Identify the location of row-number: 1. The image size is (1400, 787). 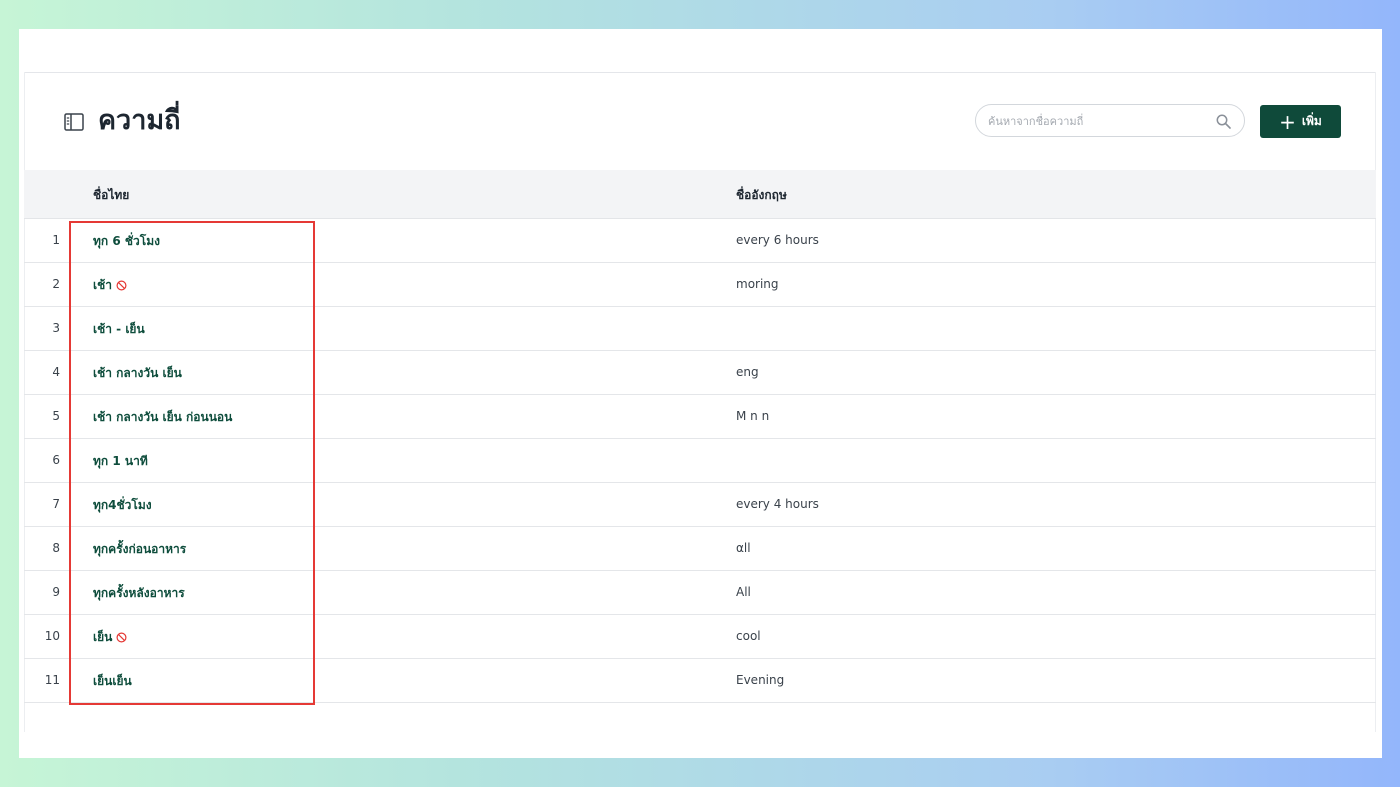
(56, 240).